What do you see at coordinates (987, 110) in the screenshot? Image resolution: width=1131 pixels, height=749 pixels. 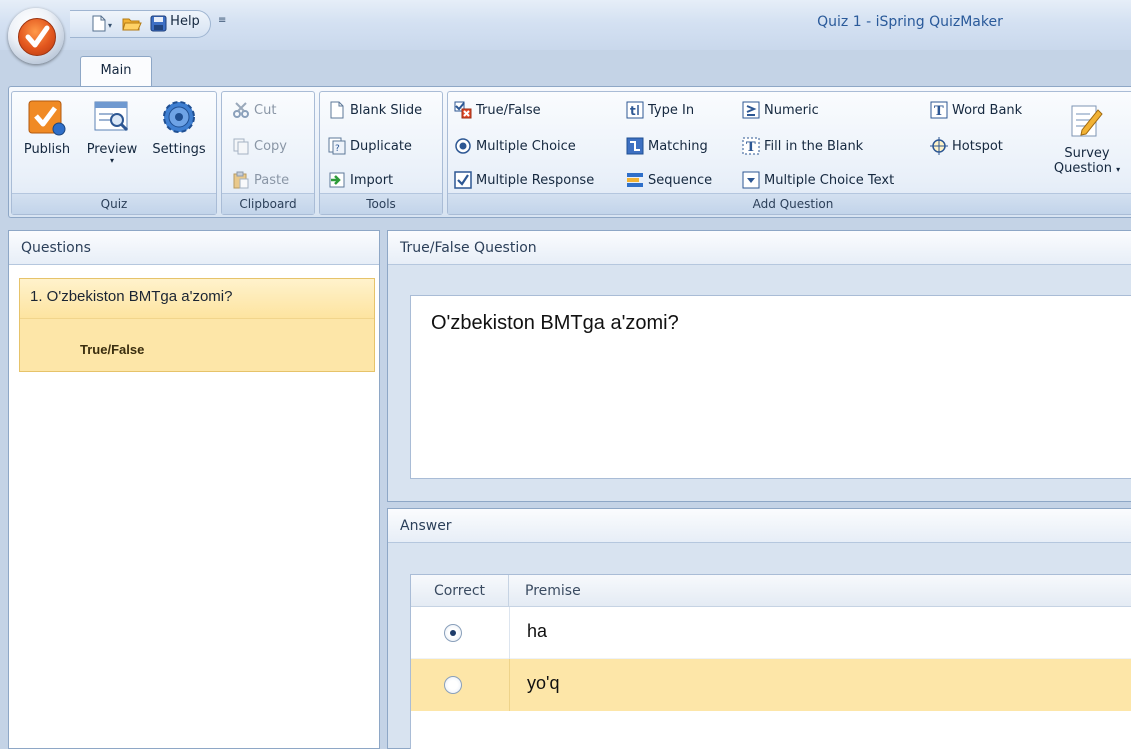 I see `word-bank-label: Word Bank` at bounding box center [987, 110].